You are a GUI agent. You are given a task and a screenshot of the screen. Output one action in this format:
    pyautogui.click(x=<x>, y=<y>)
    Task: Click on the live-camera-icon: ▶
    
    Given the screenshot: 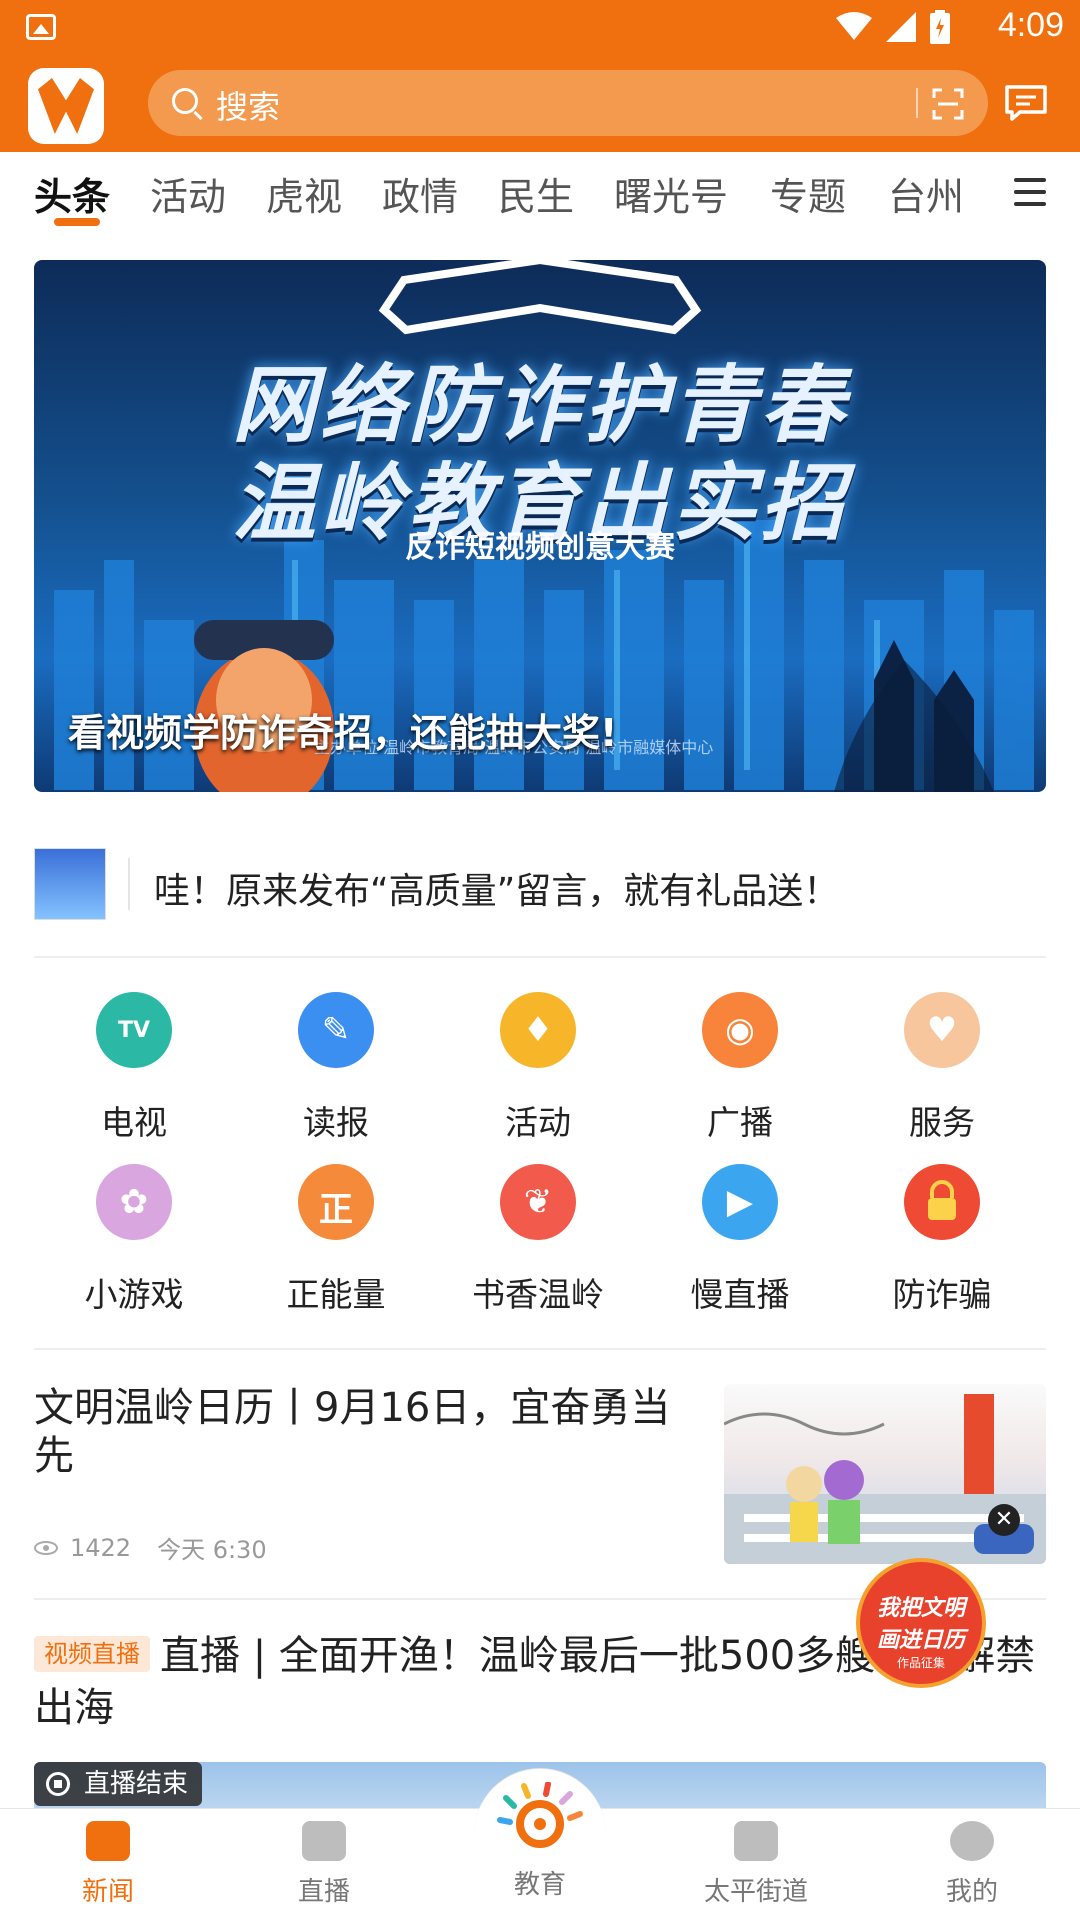 What is the action you would take?
    pyautogui.click(x=740, y=1202)
    